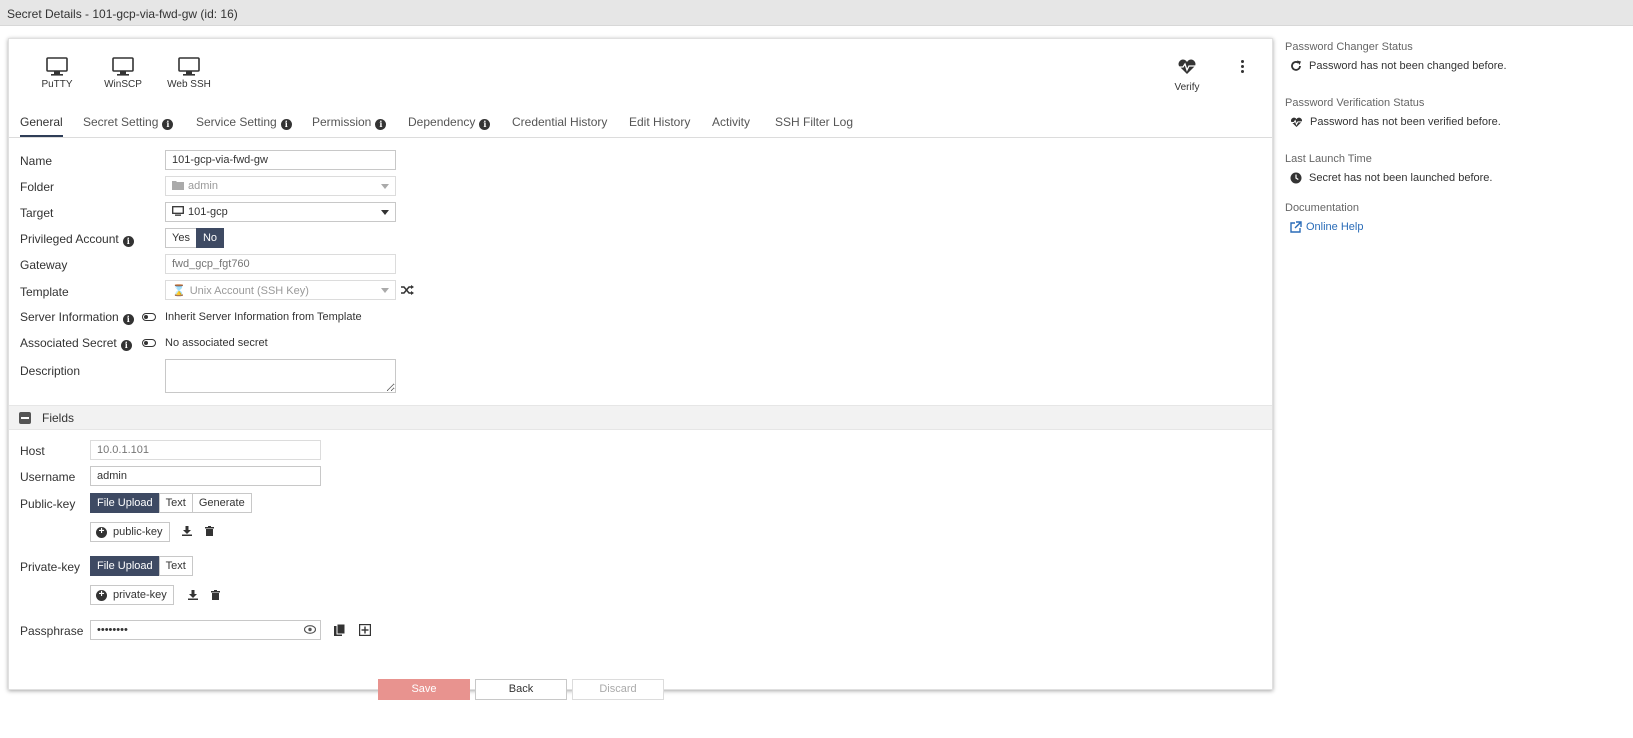  Describe the element at coordinates (442, 122) in the screenshot. I see `tab-label: Dependency` at that location.